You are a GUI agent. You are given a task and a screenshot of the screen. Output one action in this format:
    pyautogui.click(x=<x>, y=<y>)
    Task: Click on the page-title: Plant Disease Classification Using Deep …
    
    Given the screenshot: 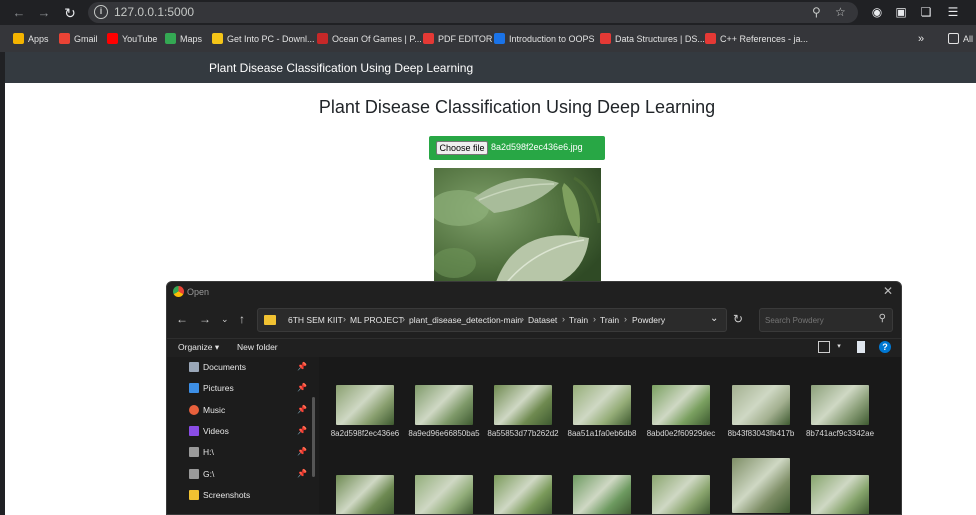 What is the action you would take?
    pyautogui.click(x=517, y=107)
    